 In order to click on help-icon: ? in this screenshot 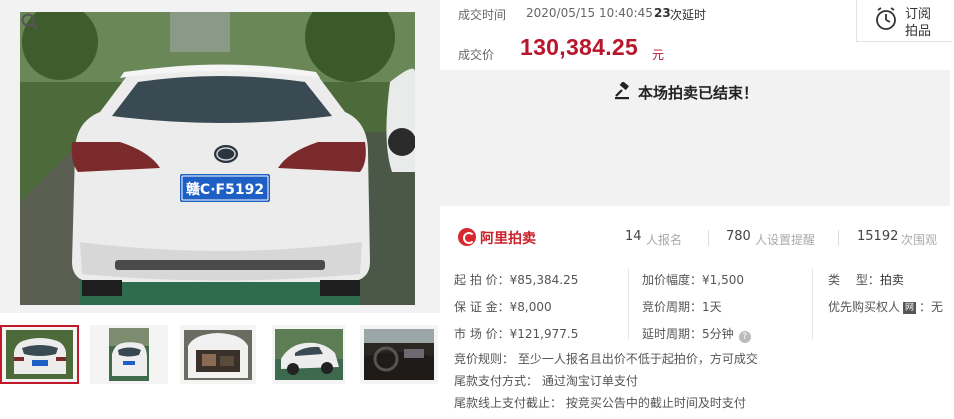, I will do `click(744, 337)`.